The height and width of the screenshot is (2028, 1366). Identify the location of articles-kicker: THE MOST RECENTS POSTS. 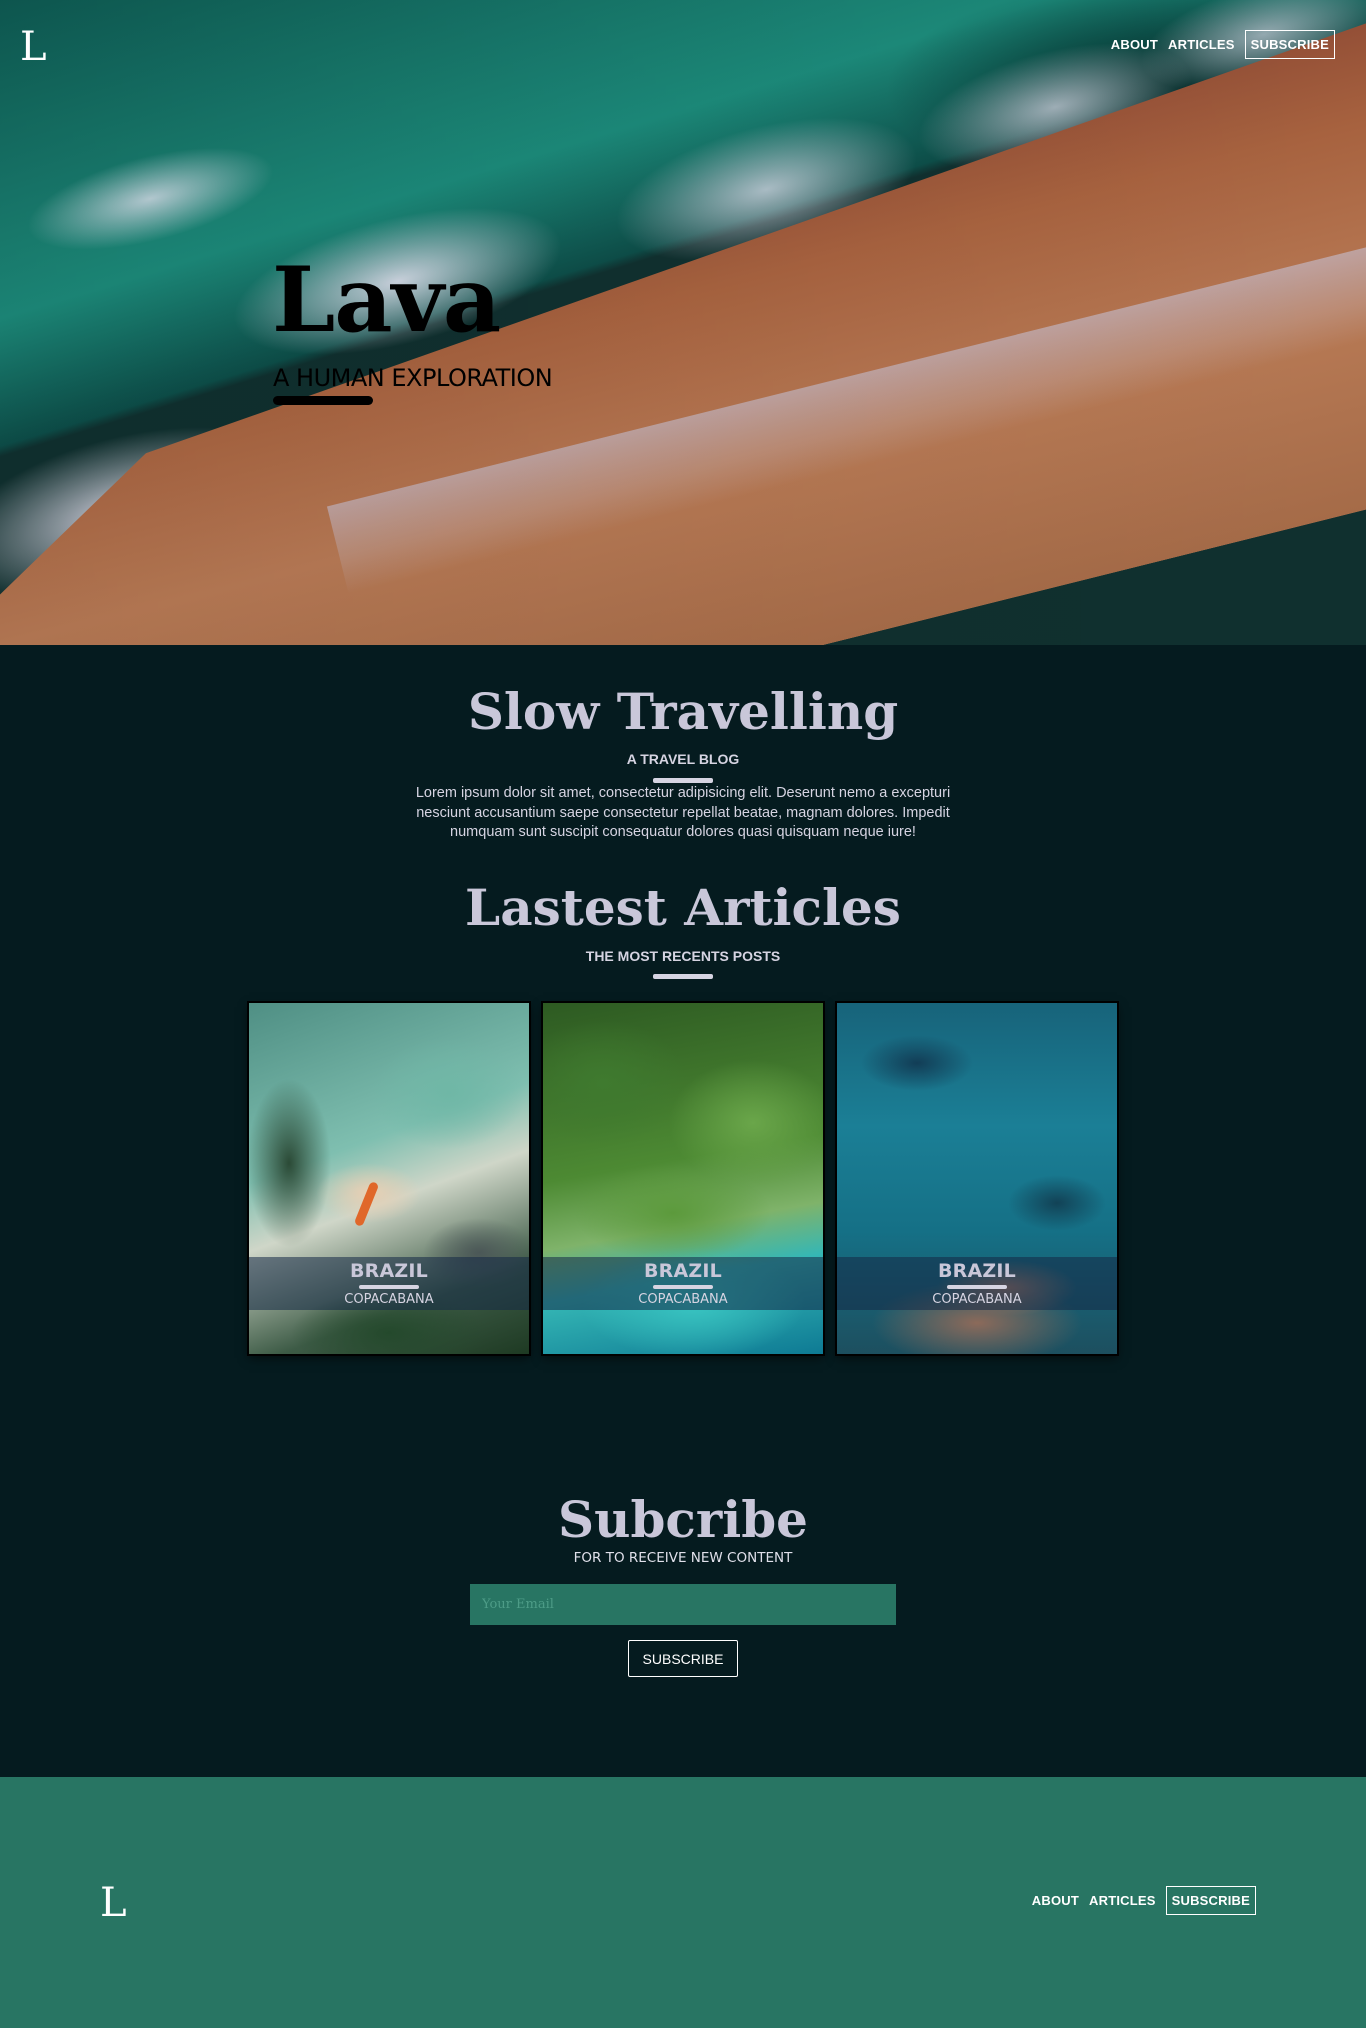
(683, 956).